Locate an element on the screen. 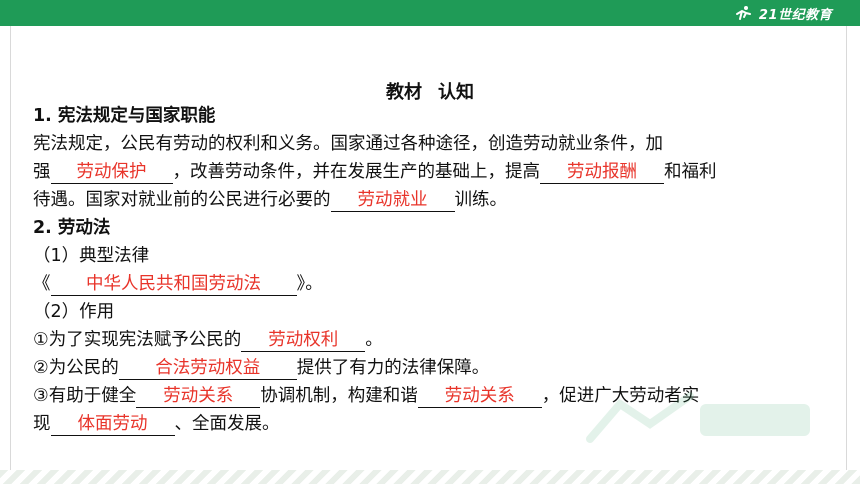 The image size is (860, 484). law-pre: 《 is located at coordinates (42, 284).